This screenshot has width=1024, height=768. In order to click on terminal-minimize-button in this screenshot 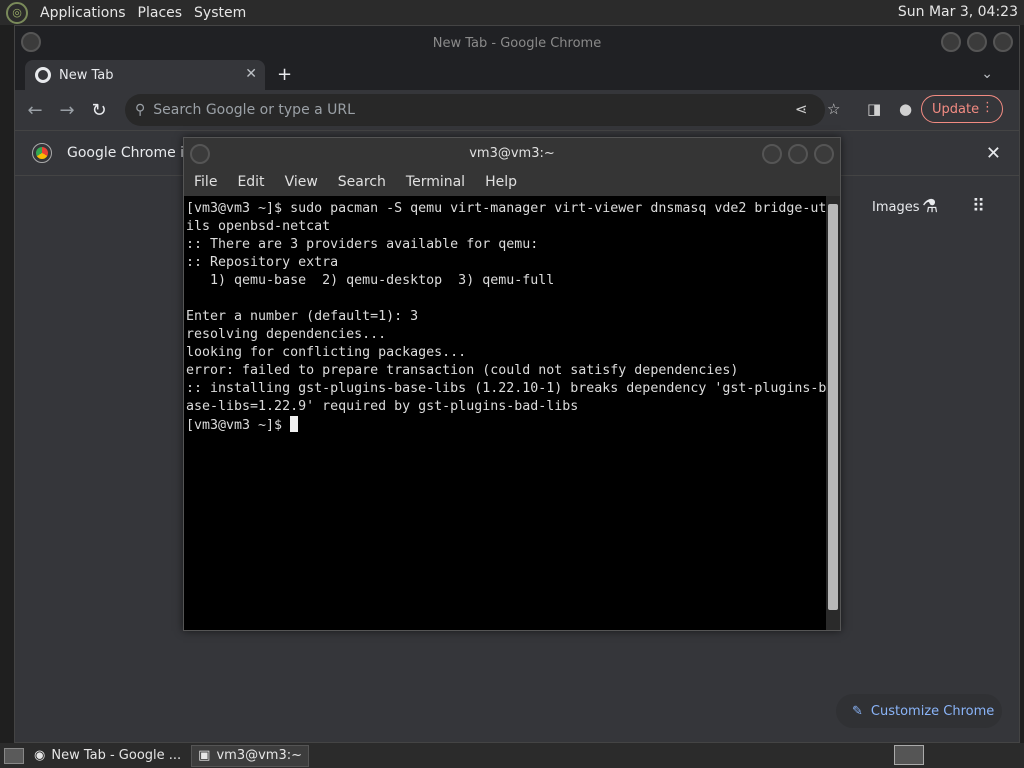, I will do `click(772, 154)`.